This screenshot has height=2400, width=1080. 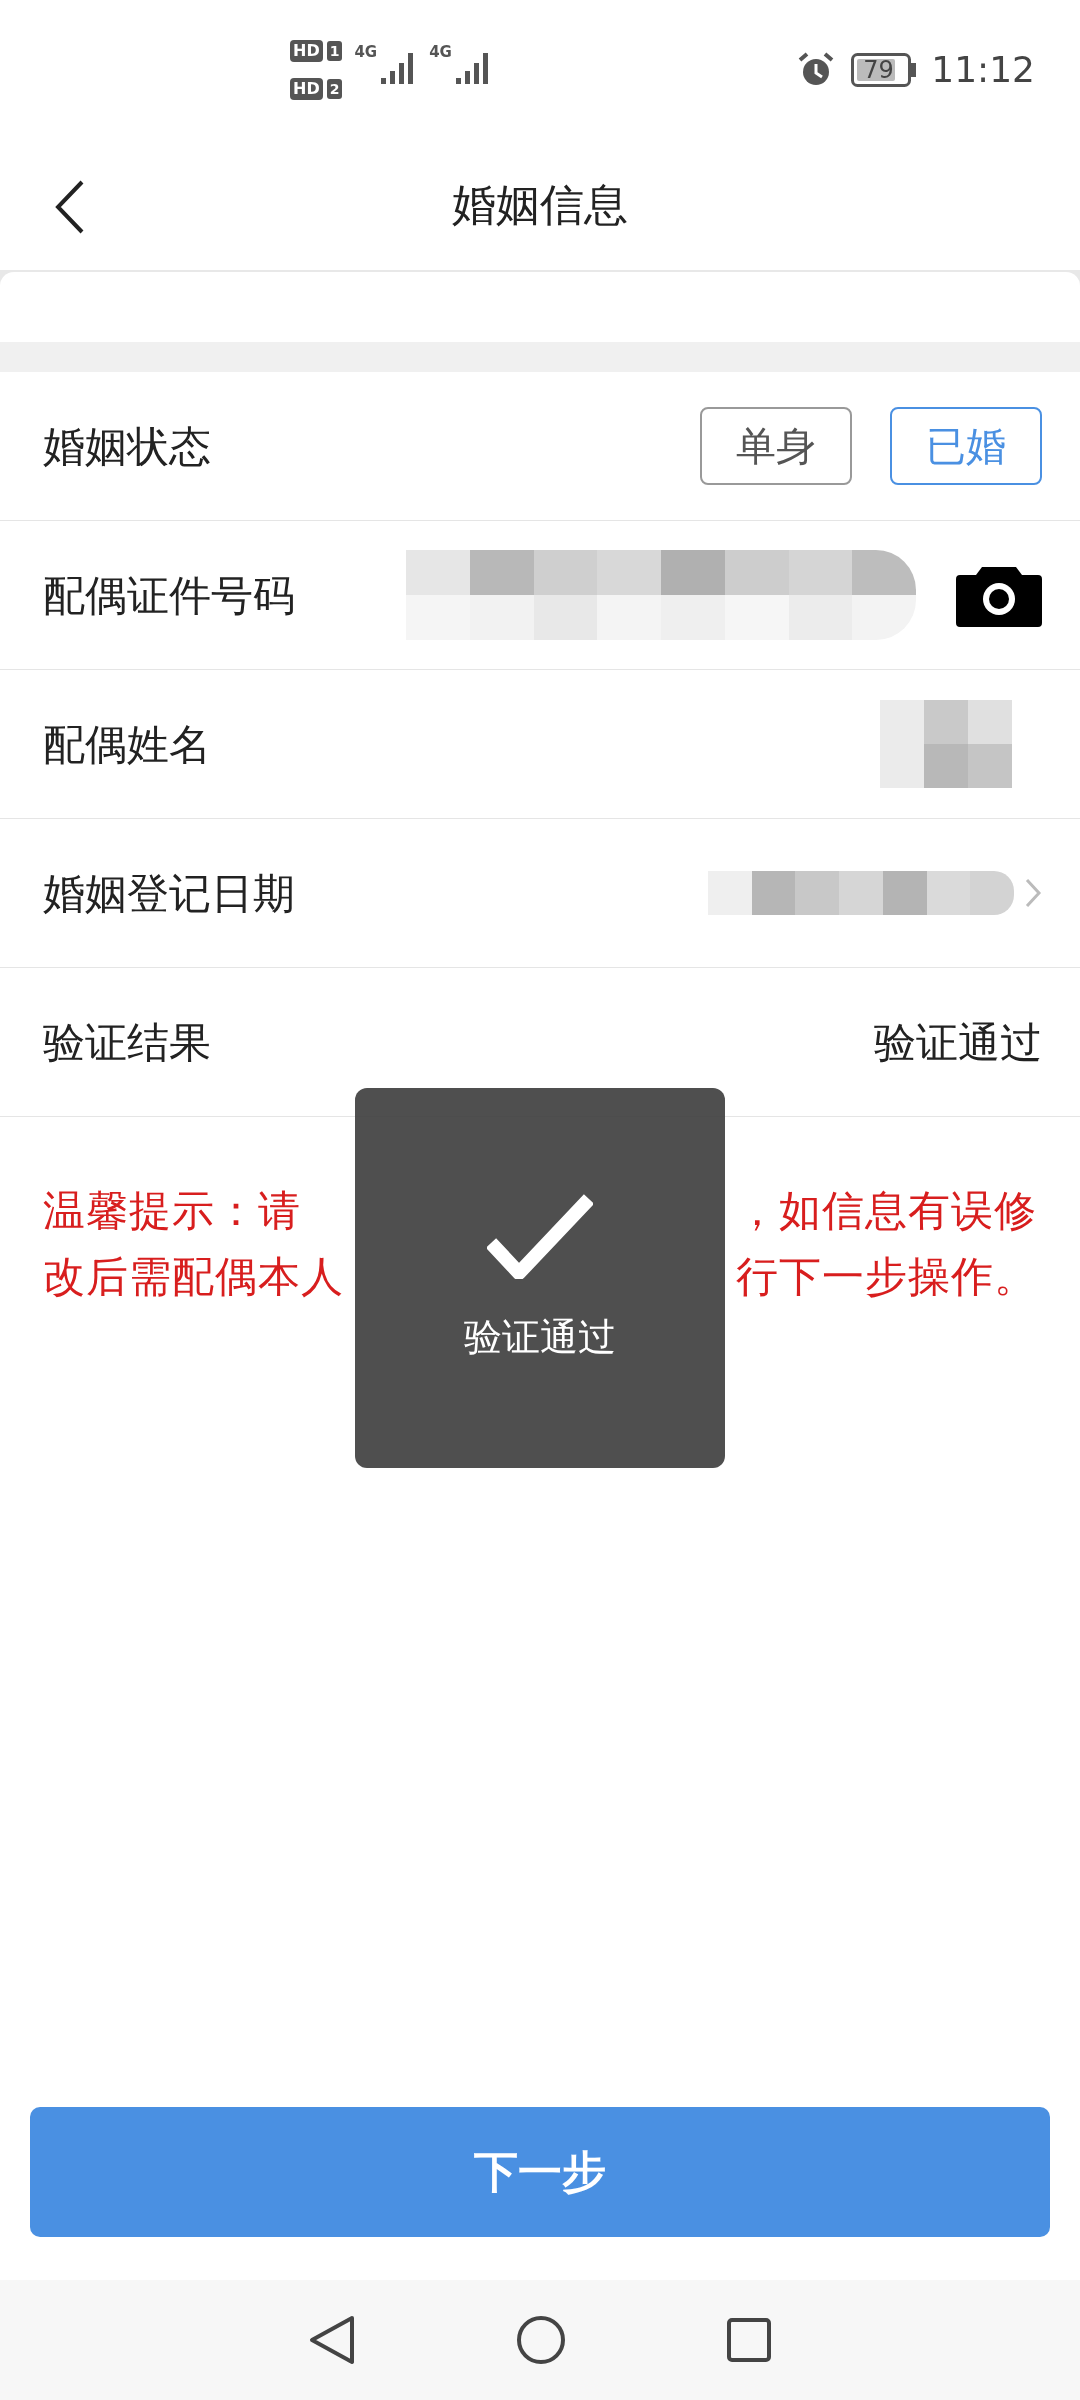 I want to click on recents-nav-icon, so click(x=749, y=2340).